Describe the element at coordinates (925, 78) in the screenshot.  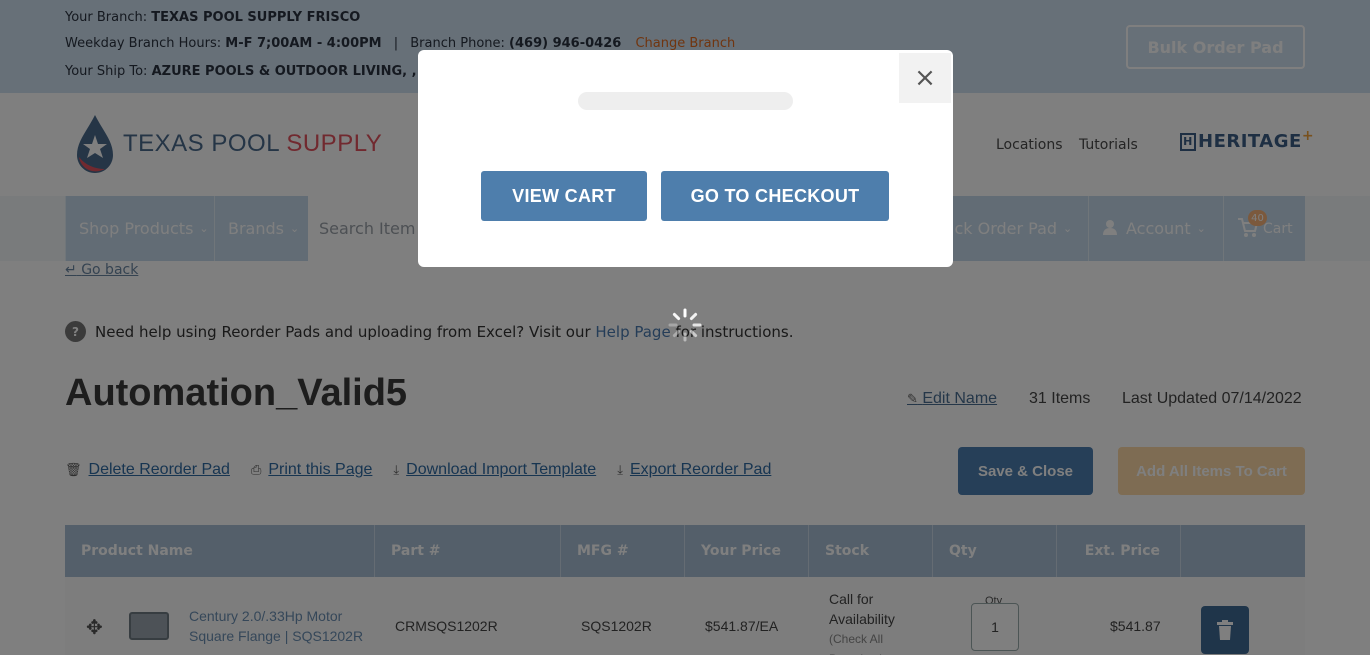
I see `close-icon: ×` at that location.